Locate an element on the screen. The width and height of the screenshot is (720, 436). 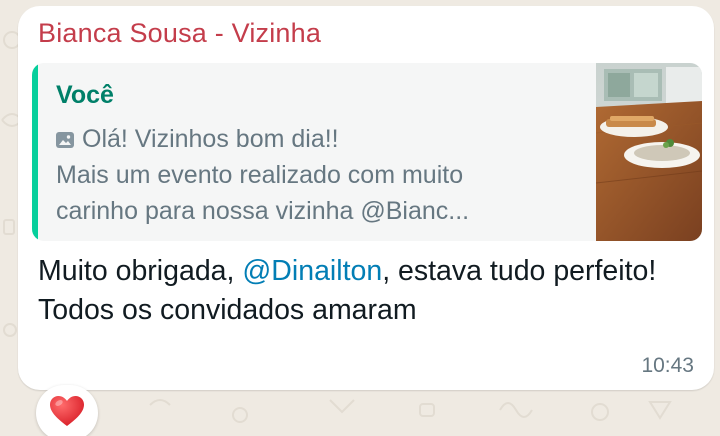
quote-line-text: Olá! Vizinhos bom dia!! is located at coordinates (210, 139).